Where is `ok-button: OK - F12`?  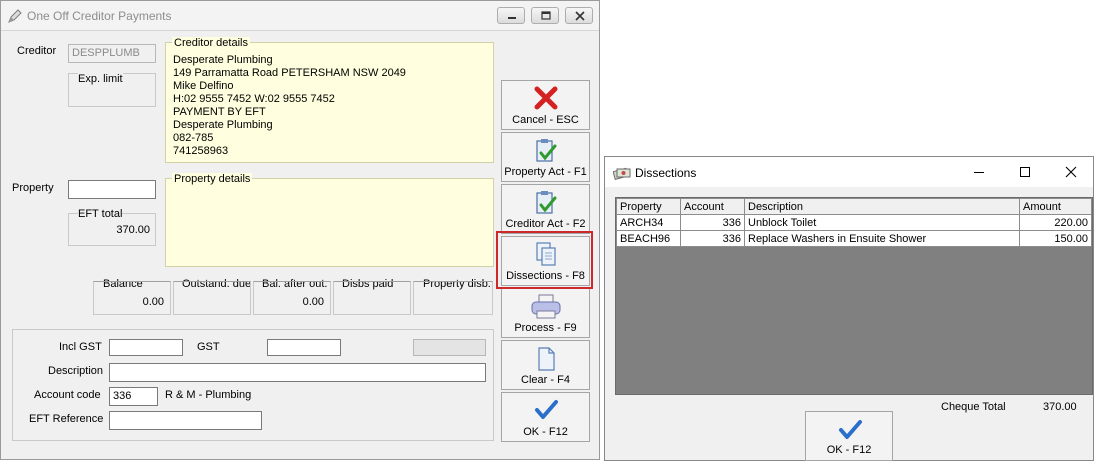
ok-button: OK - F12 is located at coordinates (545, 417).